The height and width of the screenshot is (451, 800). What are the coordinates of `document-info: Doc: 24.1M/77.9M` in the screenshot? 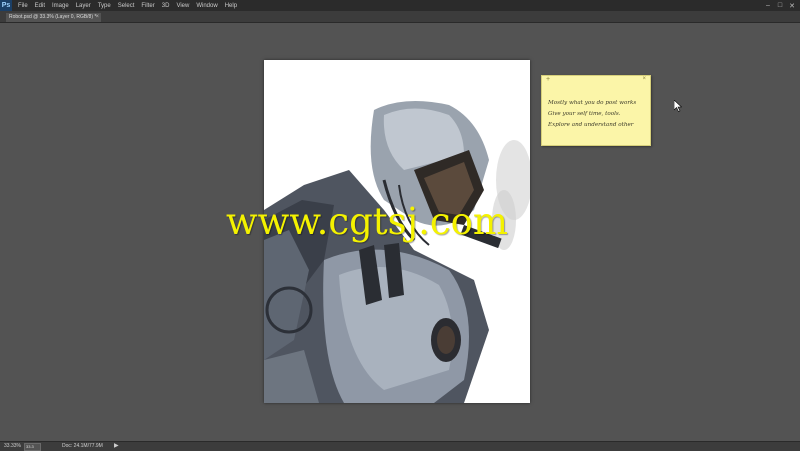 It's located at (82, 446).